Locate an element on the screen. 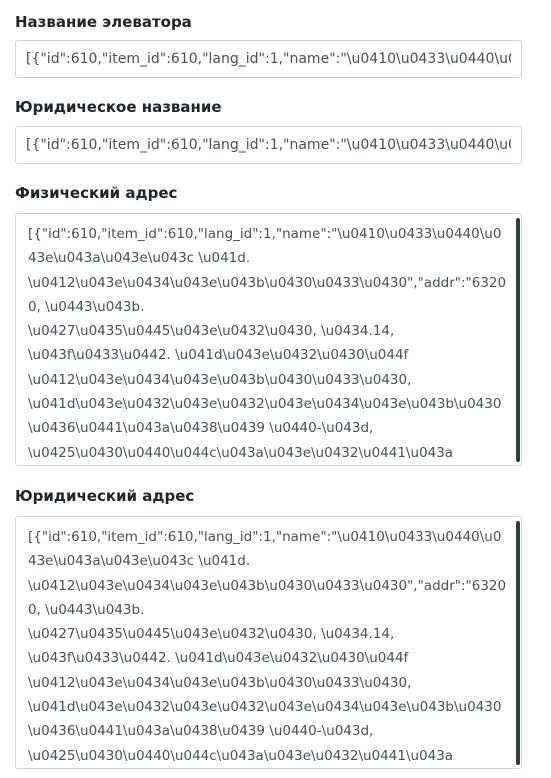  elevator-name-input is located at coordinates (268, 59).